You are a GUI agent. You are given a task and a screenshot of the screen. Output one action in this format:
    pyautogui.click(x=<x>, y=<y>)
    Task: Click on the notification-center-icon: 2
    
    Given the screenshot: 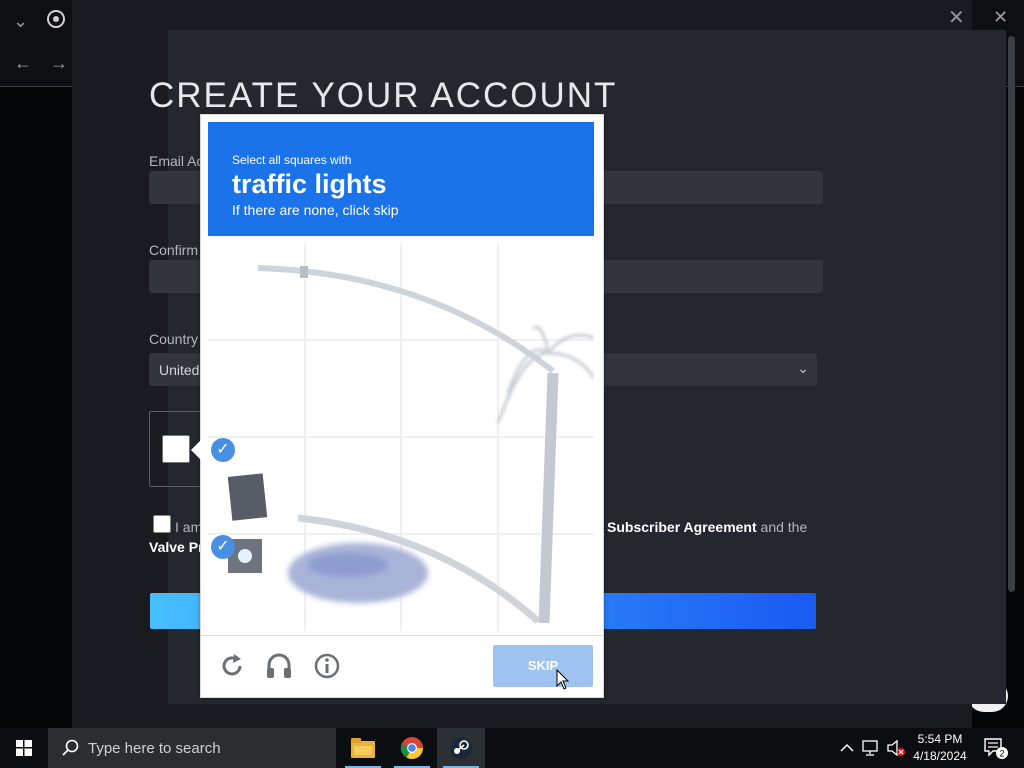 What is the action you would take?
    pyautogui.click(x=996, y=749)
    